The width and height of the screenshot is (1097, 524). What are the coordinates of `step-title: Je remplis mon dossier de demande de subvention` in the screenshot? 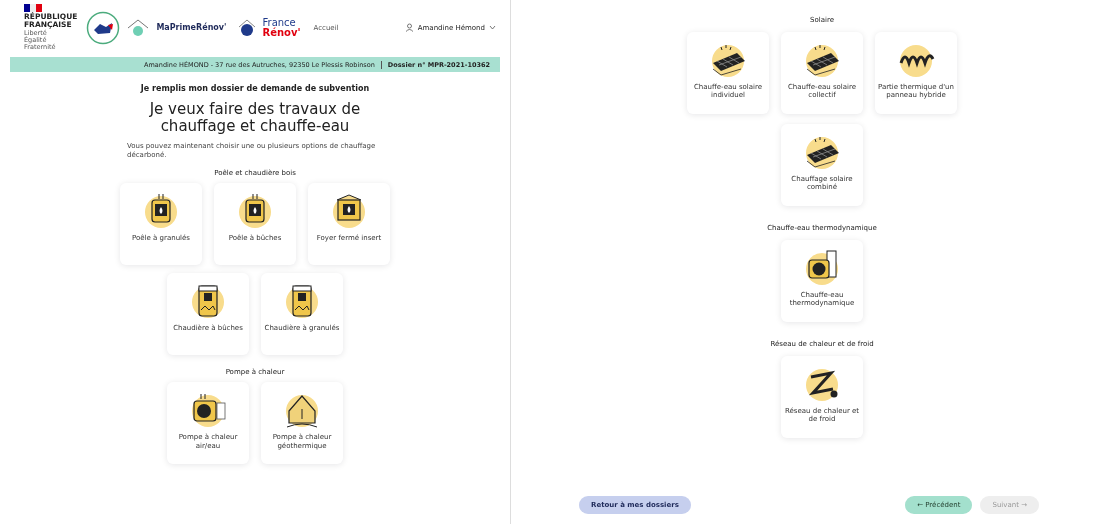 It's located at (255, 88).